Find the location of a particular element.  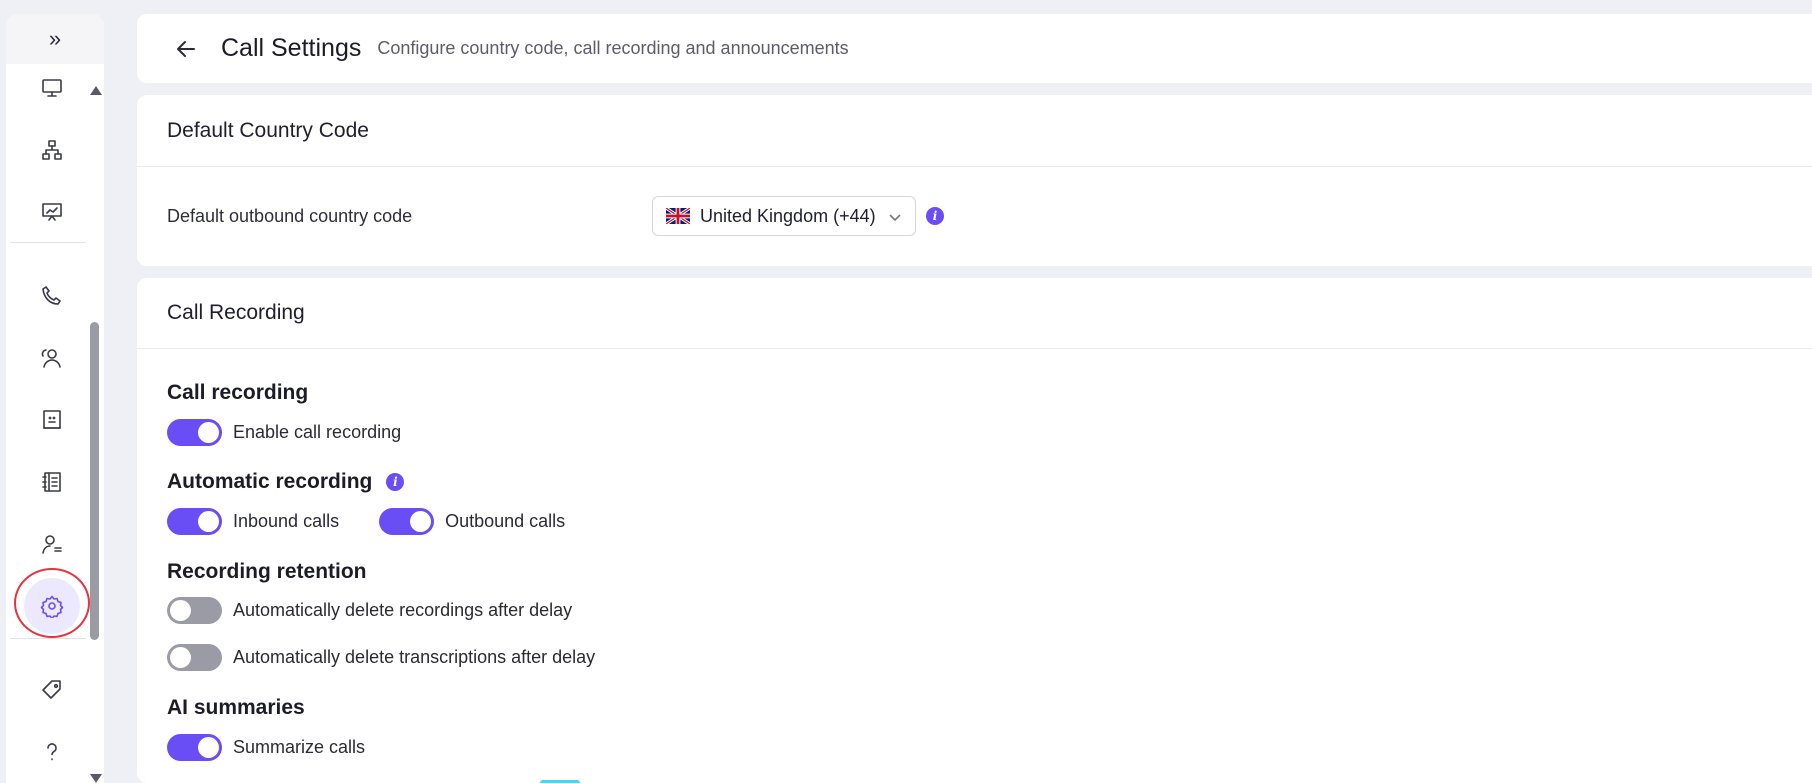

user-settings-icon is located at coordinates (52, 544).